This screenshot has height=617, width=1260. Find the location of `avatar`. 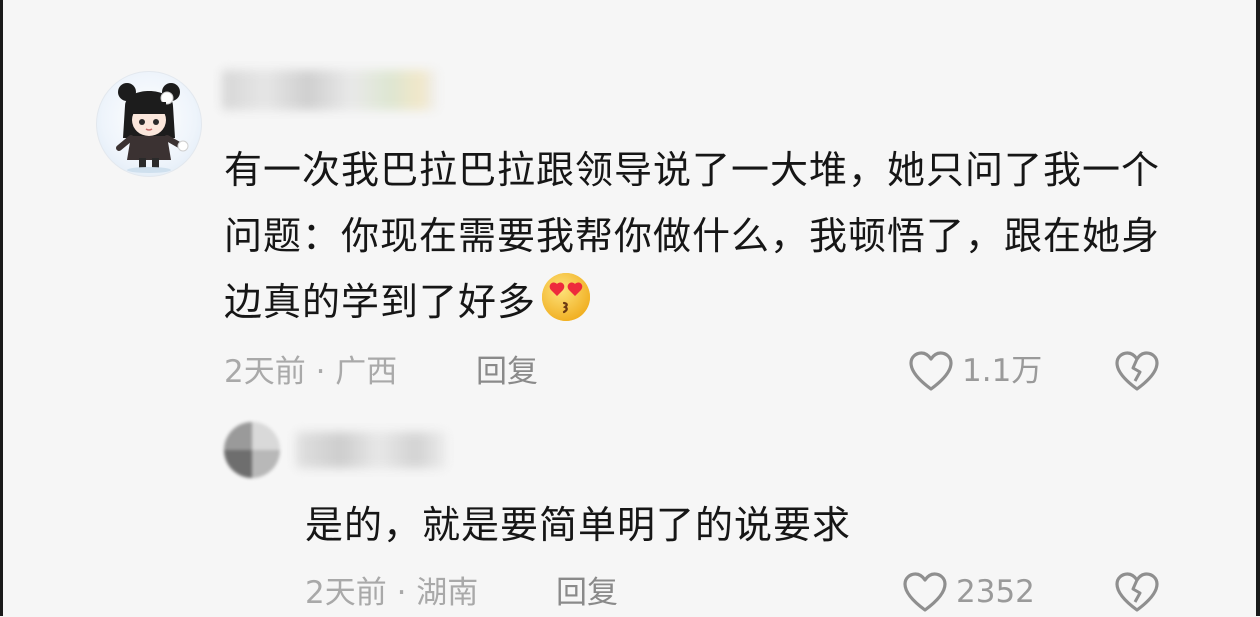

avatar is located at coordinates (149, 124).